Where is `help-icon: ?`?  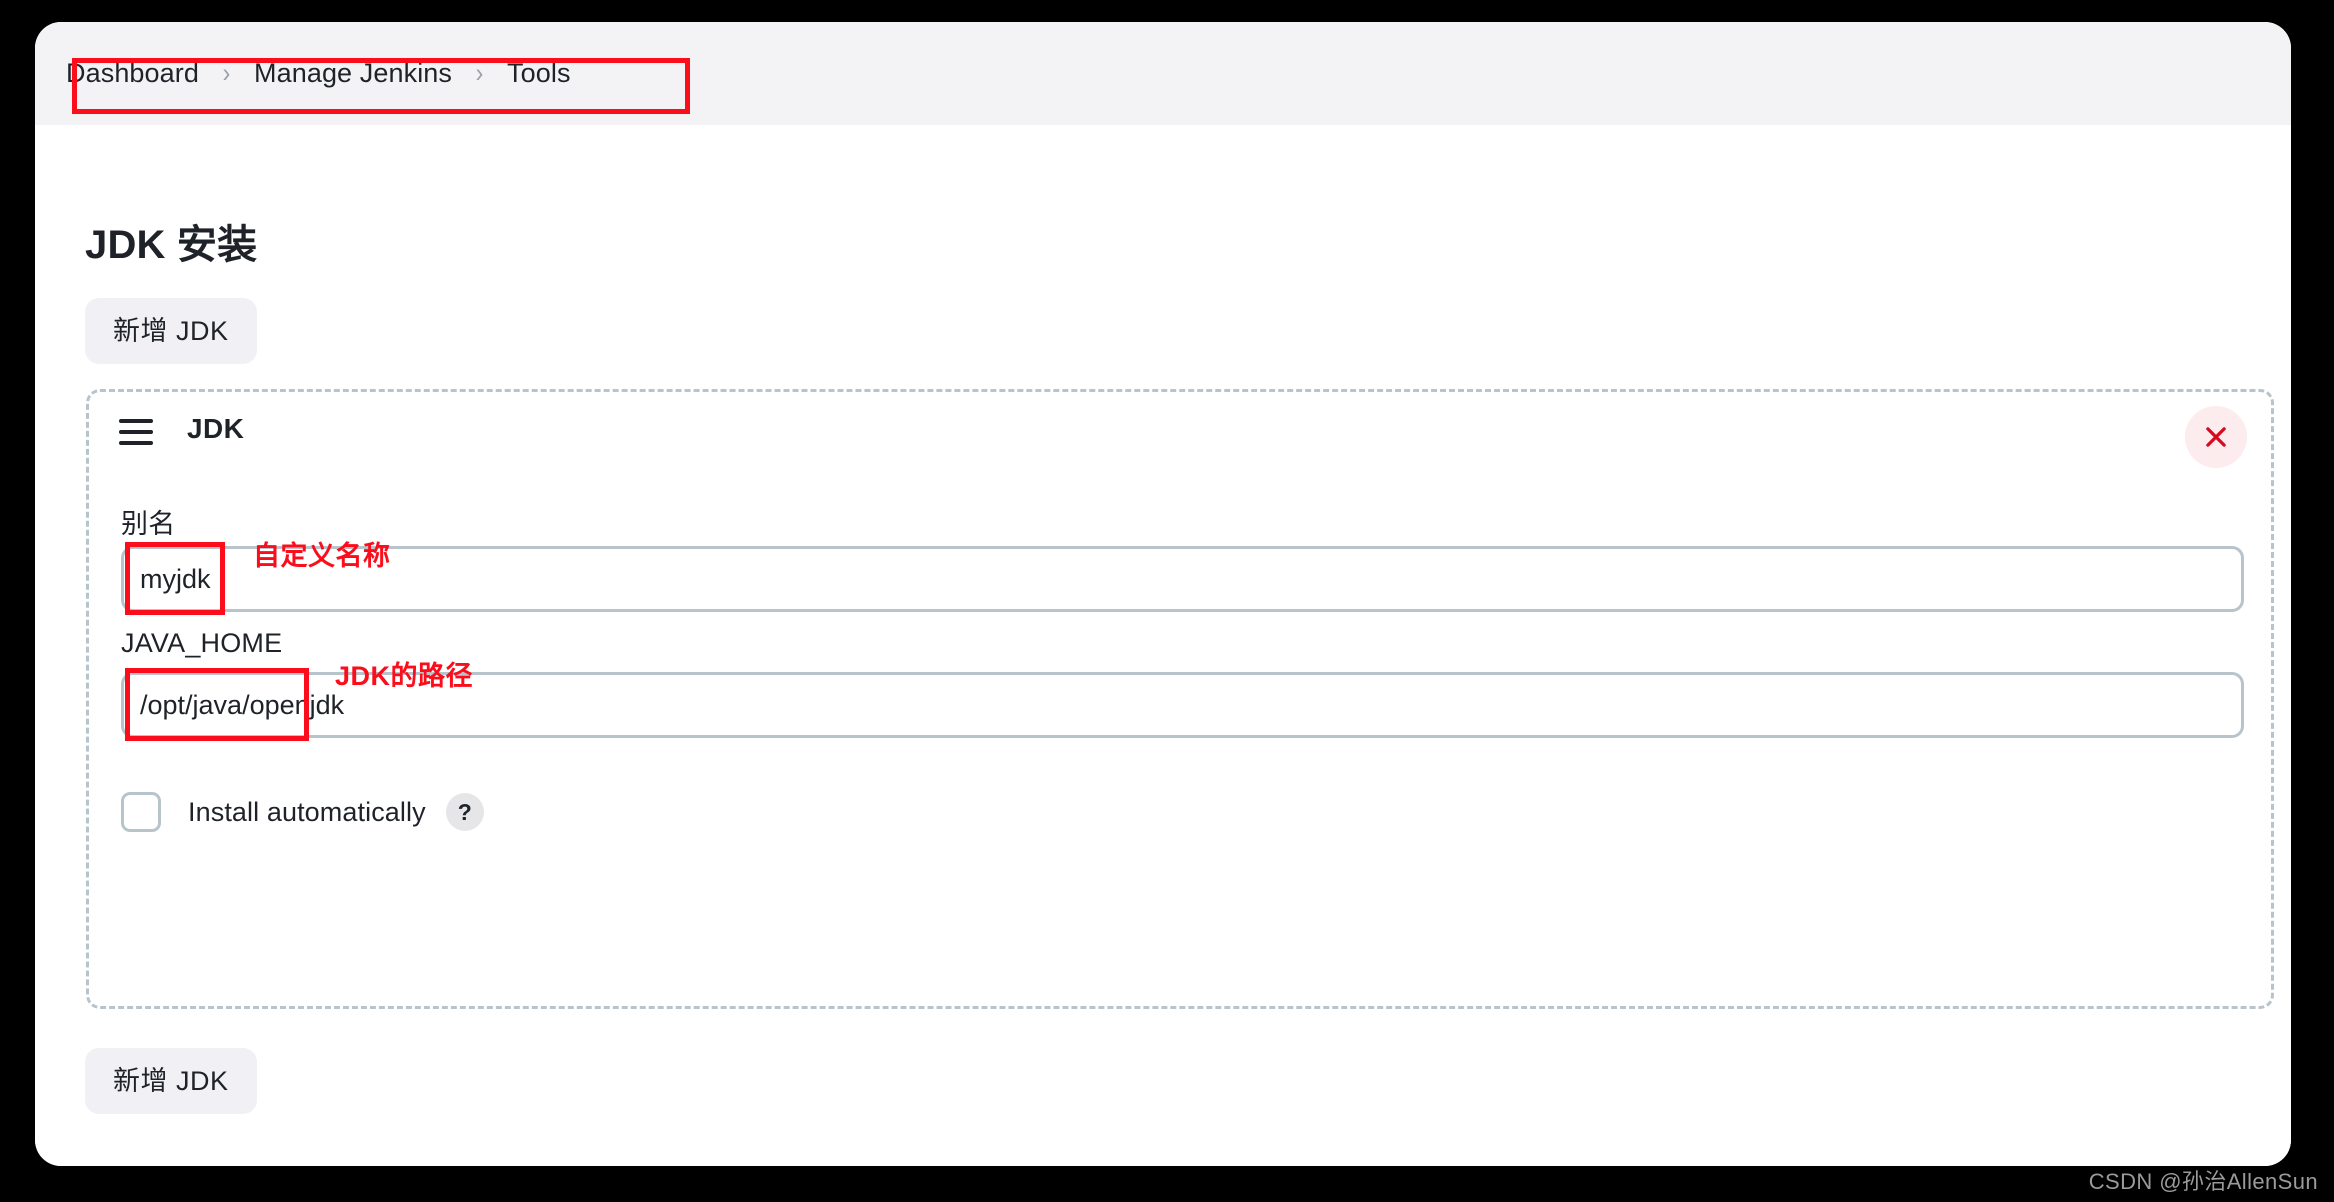
help-icon: ? is located at coordinates (464, 812).